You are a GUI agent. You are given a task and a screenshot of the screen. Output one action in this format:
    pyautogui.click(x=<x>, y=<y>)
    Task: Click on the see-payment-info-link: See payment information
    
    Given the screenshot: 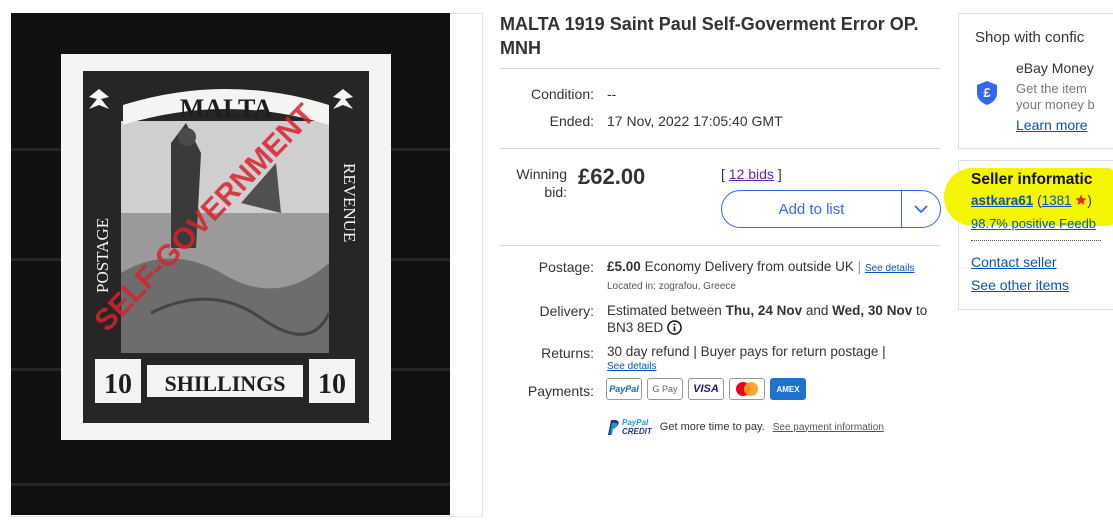 What is the action you would take?
    pyautogui.click(x=828, y=427)
    